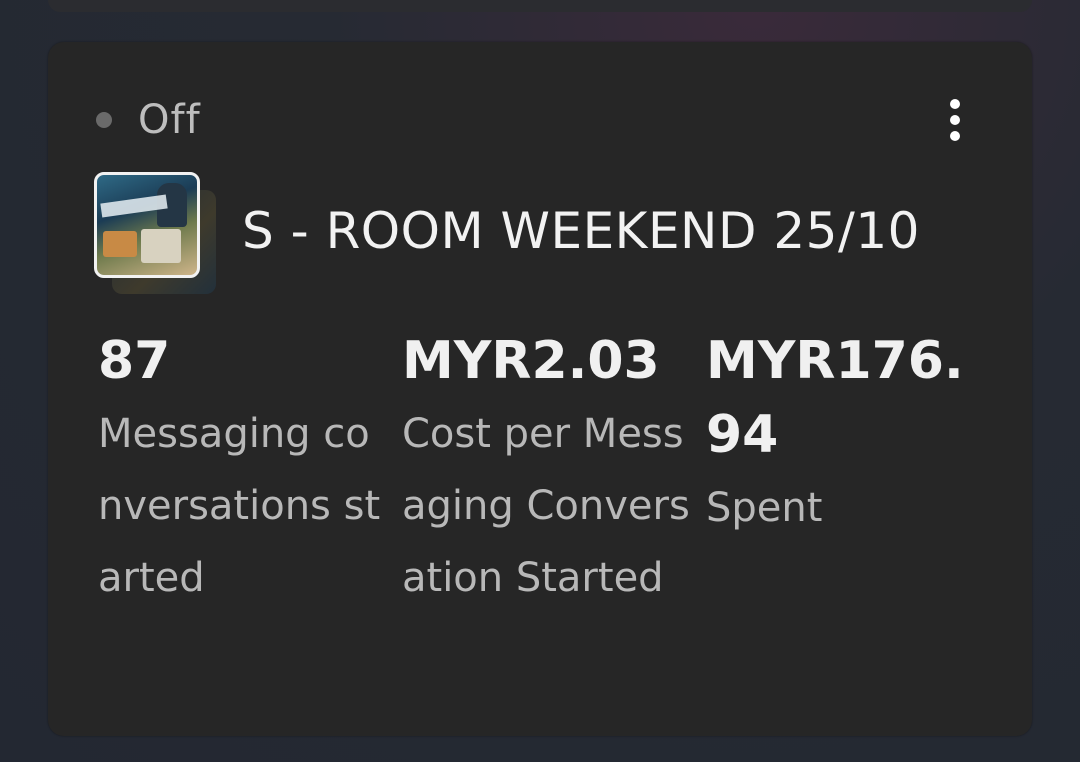 This screenshot has width=1080, height=762. I want to click on metric-label: Spent, so click(764, 508).